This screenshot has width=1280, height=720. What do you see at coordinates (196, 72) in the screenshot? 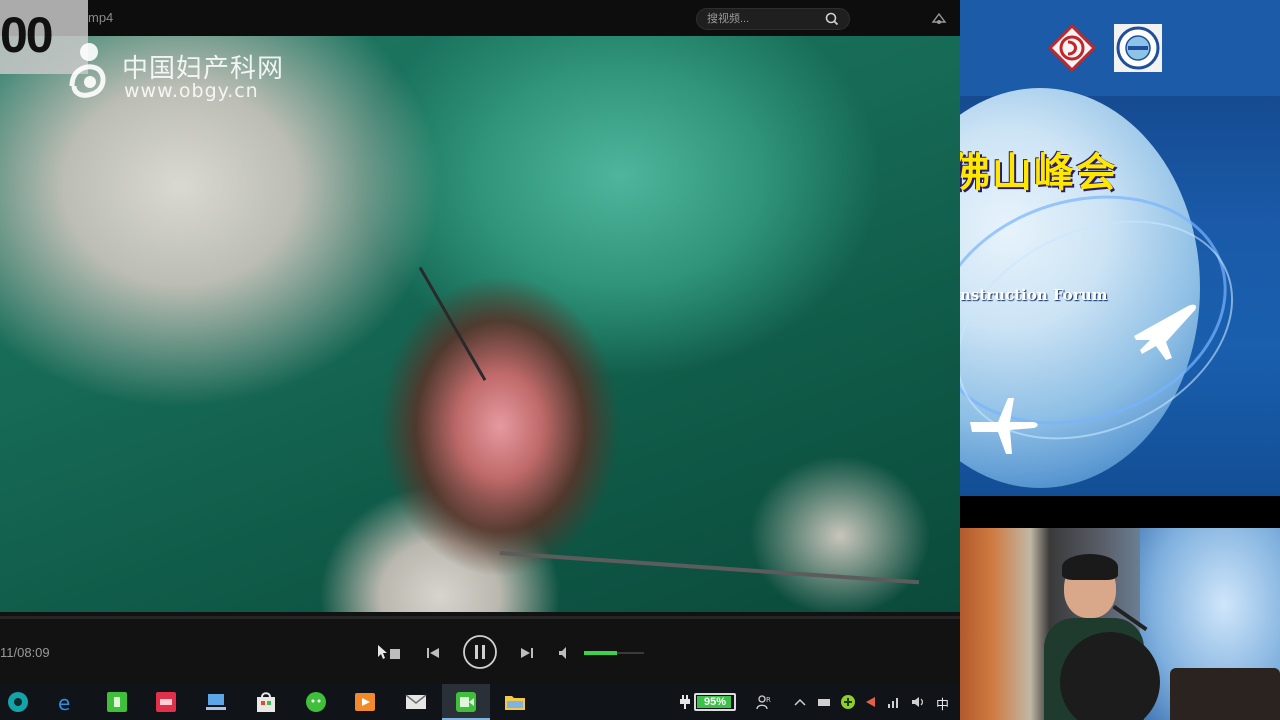
I see `site-watermark: 中国妇产科网 www.obgy.cn` at bounding box center [196, 72].